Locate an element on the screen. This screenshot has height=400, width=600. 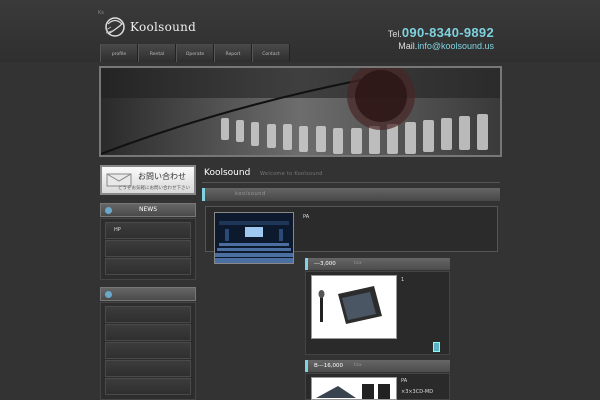
product-header: B---16,000 tax is located at coordinates (377, 366).